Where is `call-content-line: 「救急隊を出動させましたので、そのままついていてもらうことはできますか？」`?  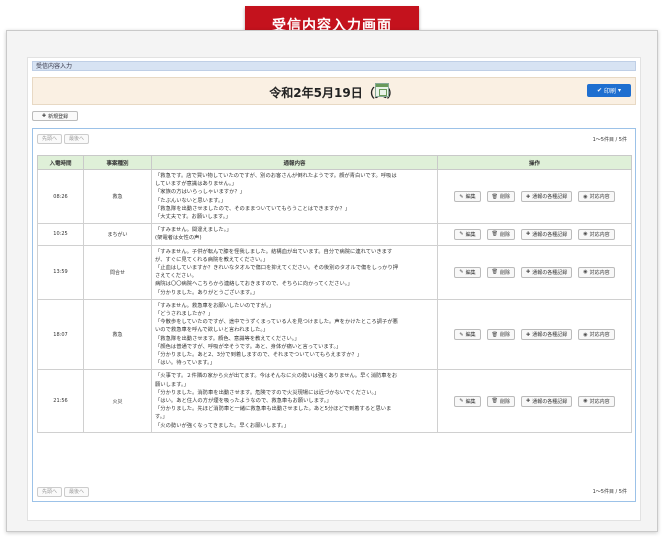
call-content-line: 「救急隊を出動させましたので、そのままついていてもらうことはできますか？」 is located at coordinates (253, 208).